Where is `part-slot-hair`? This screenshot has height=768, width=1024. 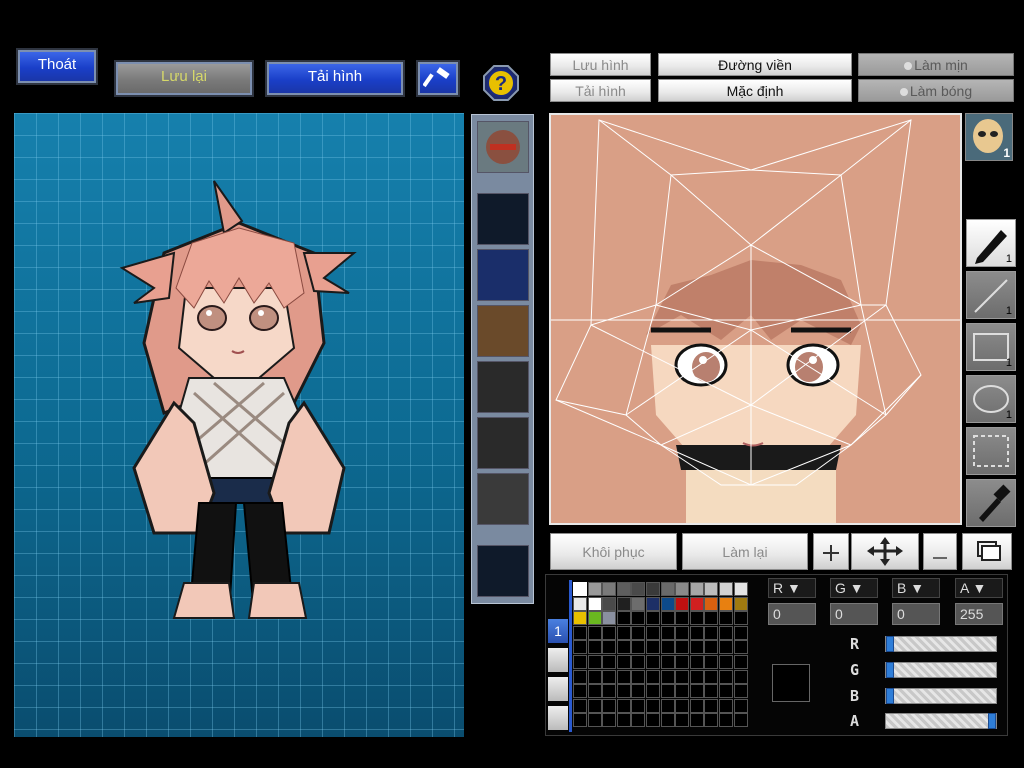
part-slot-hair is located at coordinates (503, 275).